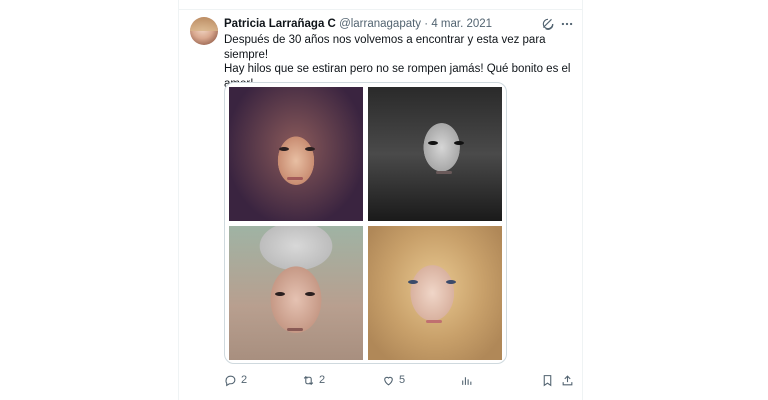  I want to click on grok-icon, so click(548, 24).